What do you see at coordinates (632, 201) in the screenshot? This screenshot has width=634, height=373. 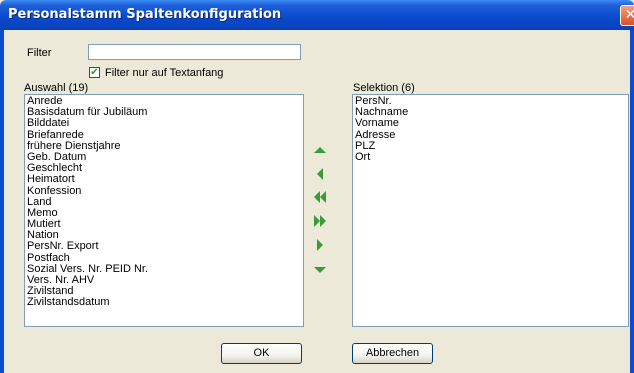 I see `window-frame-right` at bounding box center [632, 201].